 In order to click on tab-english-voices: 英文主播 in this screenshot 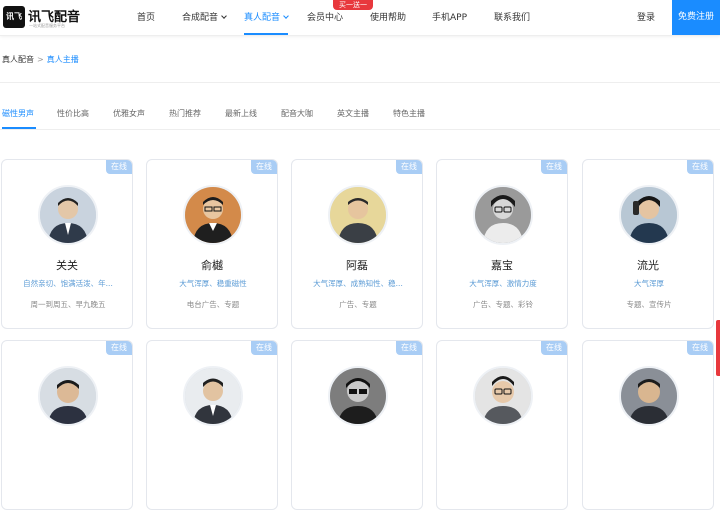, I will do `click(353, 119)`.